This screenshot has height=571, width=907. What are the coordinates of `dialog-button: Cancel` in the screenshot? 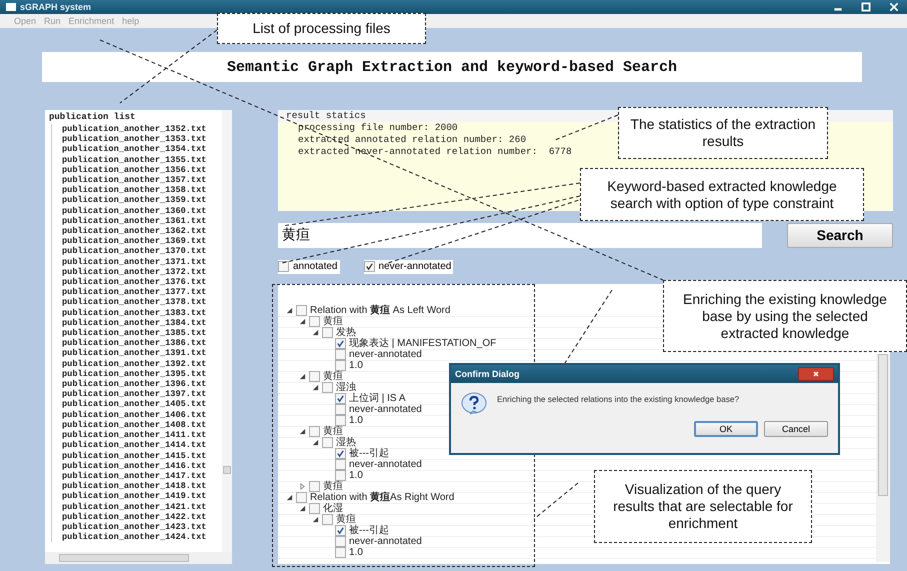 It's located at (796, 429).